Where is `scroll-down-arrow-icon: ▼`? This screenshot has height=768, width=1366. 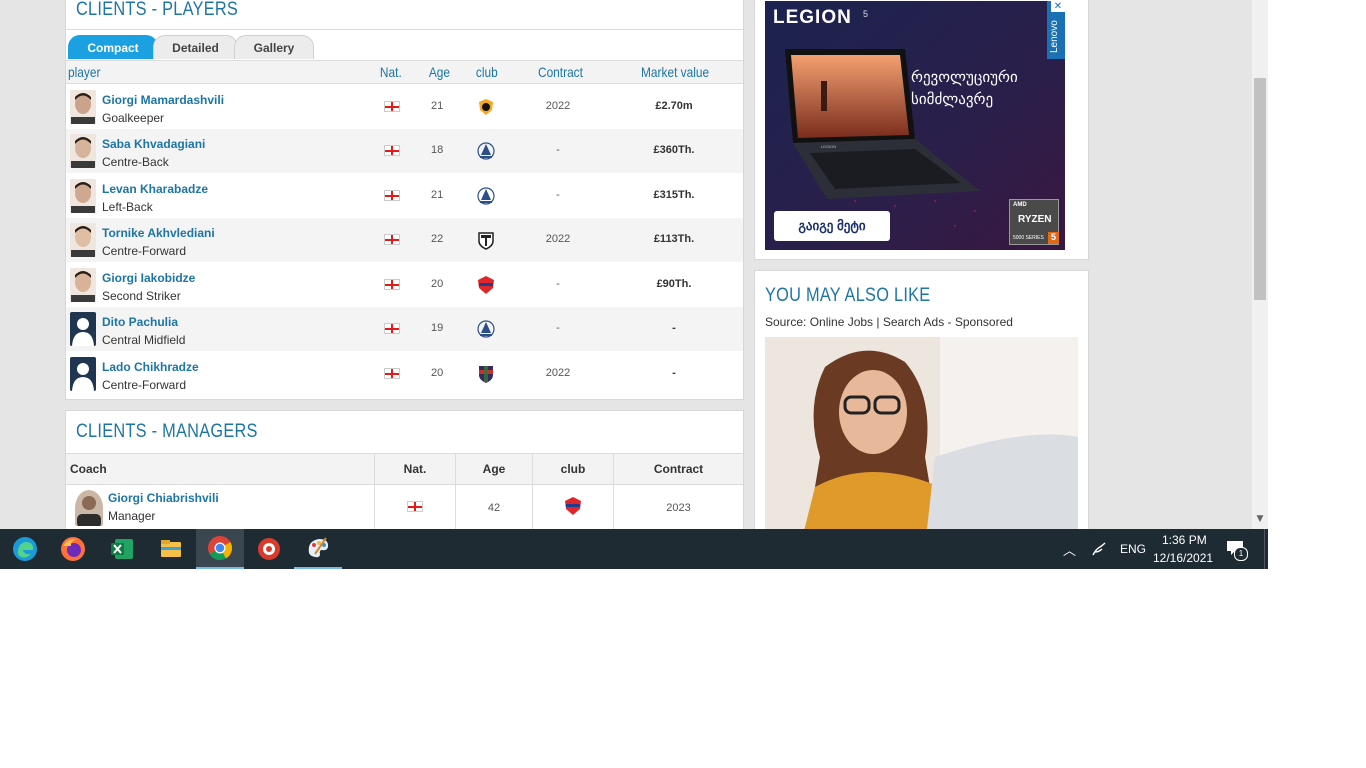
scroll-down-arrow-icon: ▼ is located at coordinates (1260, 519).